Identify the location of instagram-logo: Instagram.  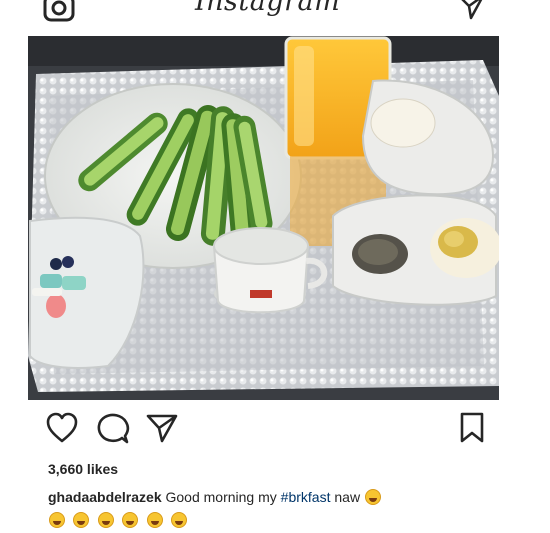
(268, 8).